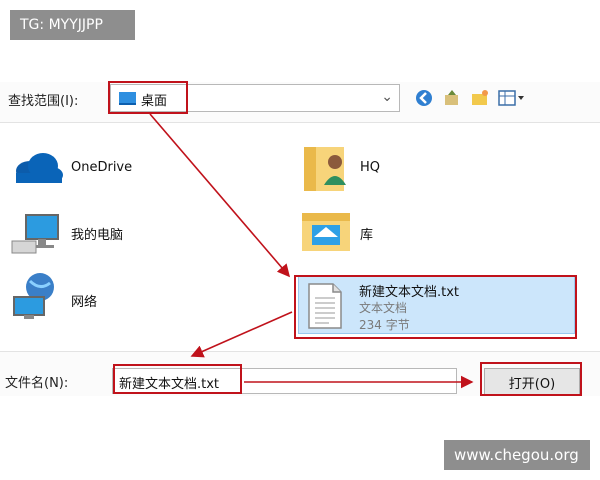  Describe the element at coordinates (517, 455) in the screenshot. I see `watermark-bottom: www.chegou.org` at that location.